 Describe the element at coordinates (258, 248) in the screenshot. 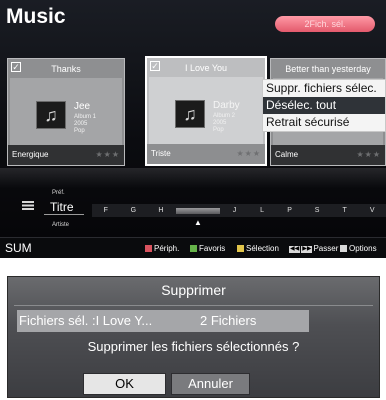

I see `hint-select: Sélection` at that location.